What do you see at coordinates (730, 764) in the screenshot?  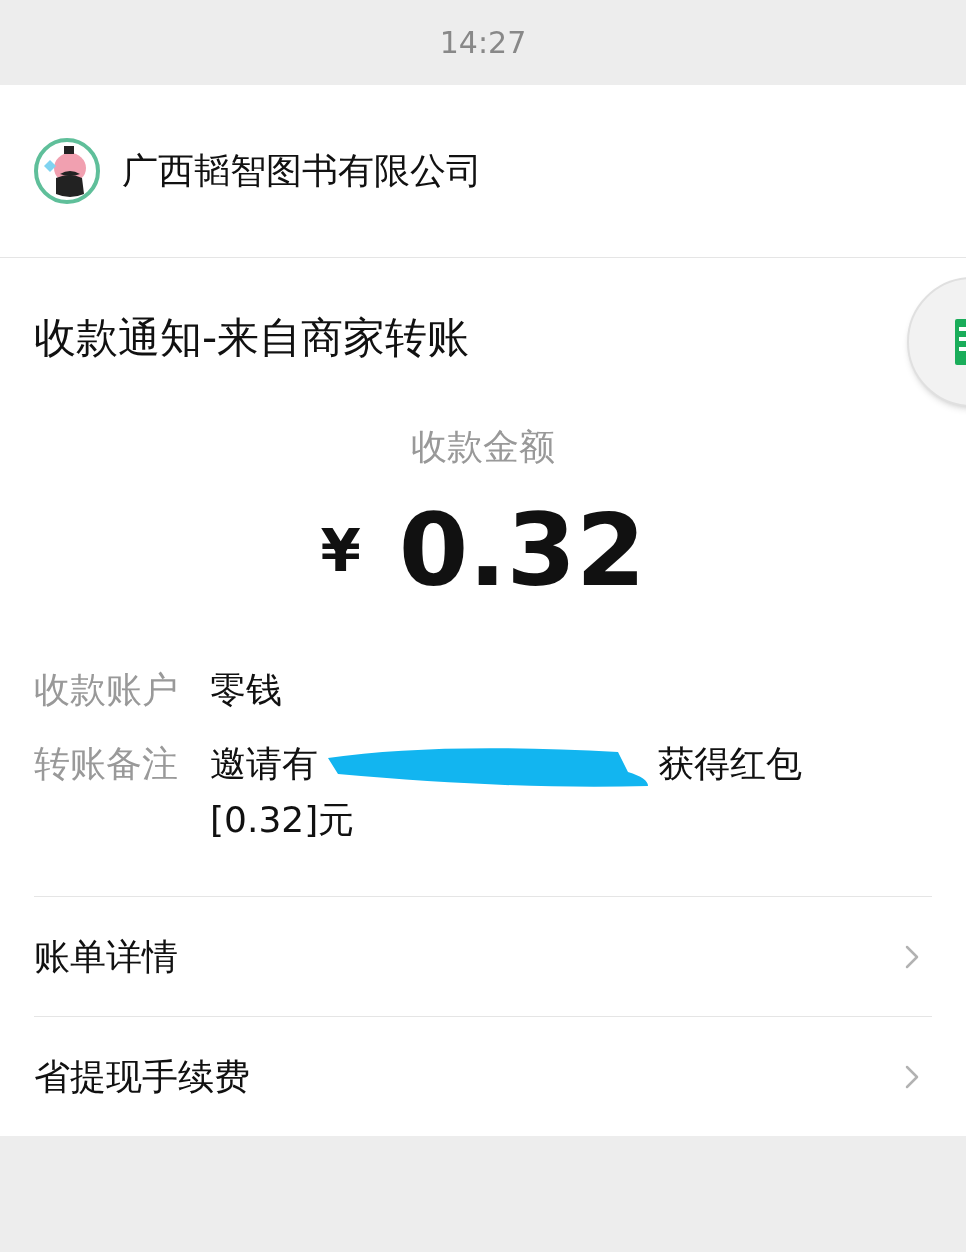 I see `field-value: 获得红包` at bounding box center [730, 764].